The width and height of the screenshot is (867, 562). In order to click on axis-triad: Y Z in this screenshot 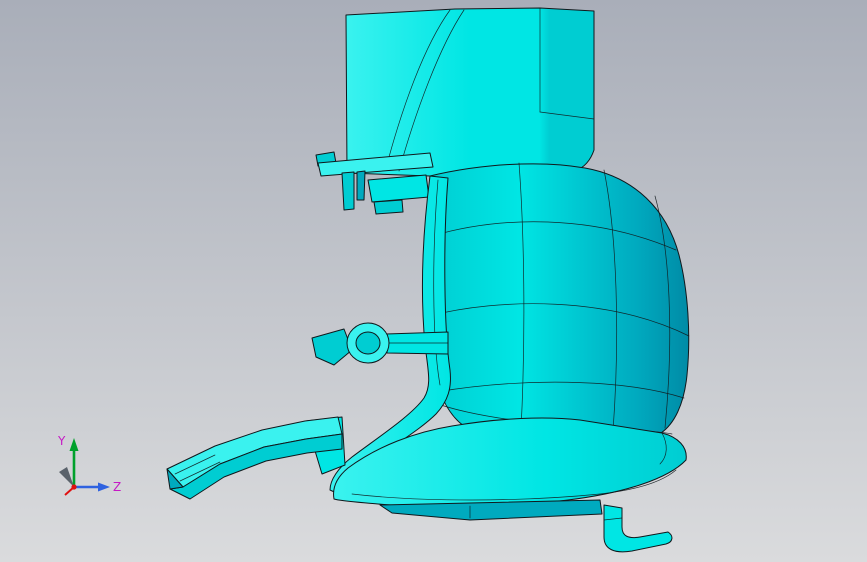, I will do `click(89, 465)`.